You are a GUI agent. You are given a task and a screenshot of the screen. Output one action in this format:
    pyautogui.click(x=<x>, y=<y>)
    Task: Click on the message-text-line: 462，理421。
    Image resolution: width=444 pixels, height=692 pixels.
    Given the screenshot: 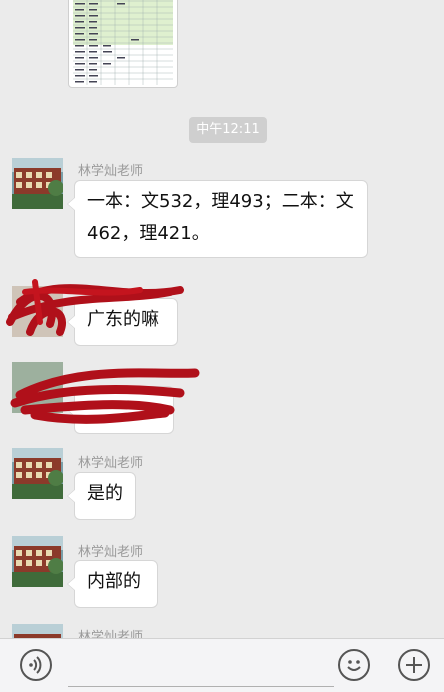 What is the action you would take?
    pyautogui.click(x=148, y=233)
    